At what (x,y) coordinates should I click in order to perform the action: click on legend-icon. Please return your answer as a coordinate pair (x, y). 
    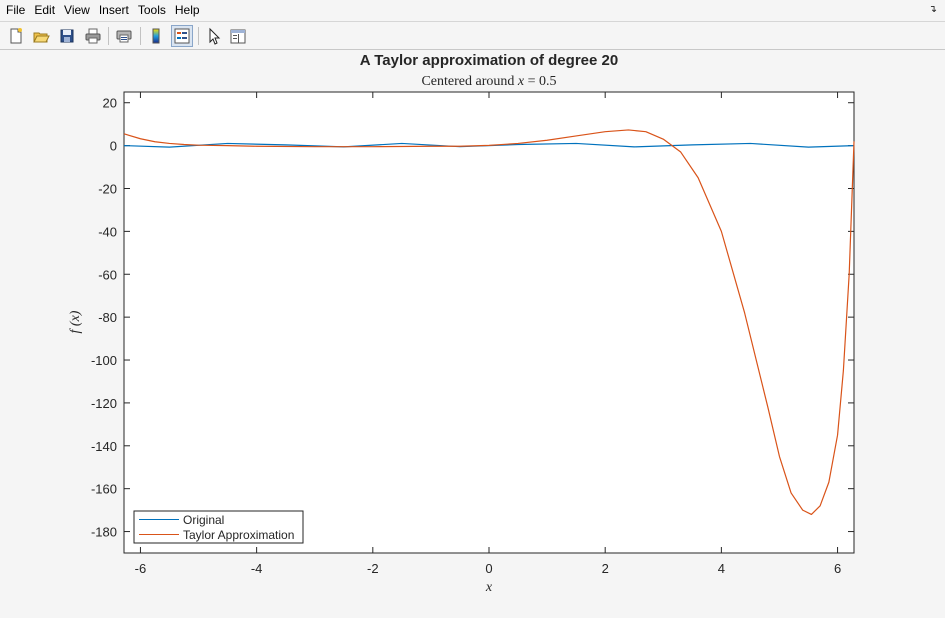
    Looking at the image, I should click on (182, 36).